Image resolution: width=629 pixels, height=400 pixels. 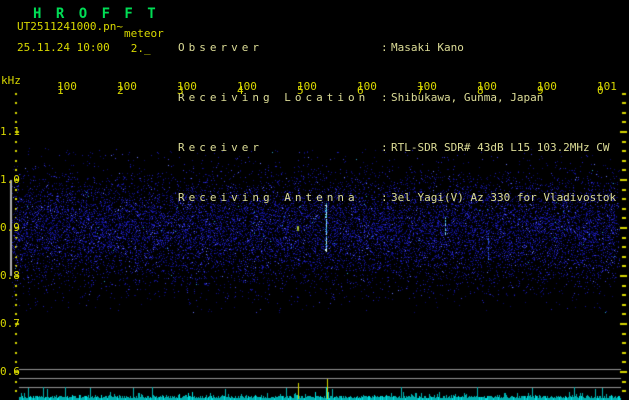 What do you see at coordinates (10, 323) in the screenshot?
I see `y-tick-label: 0.7` at bounding box center [10, 323].